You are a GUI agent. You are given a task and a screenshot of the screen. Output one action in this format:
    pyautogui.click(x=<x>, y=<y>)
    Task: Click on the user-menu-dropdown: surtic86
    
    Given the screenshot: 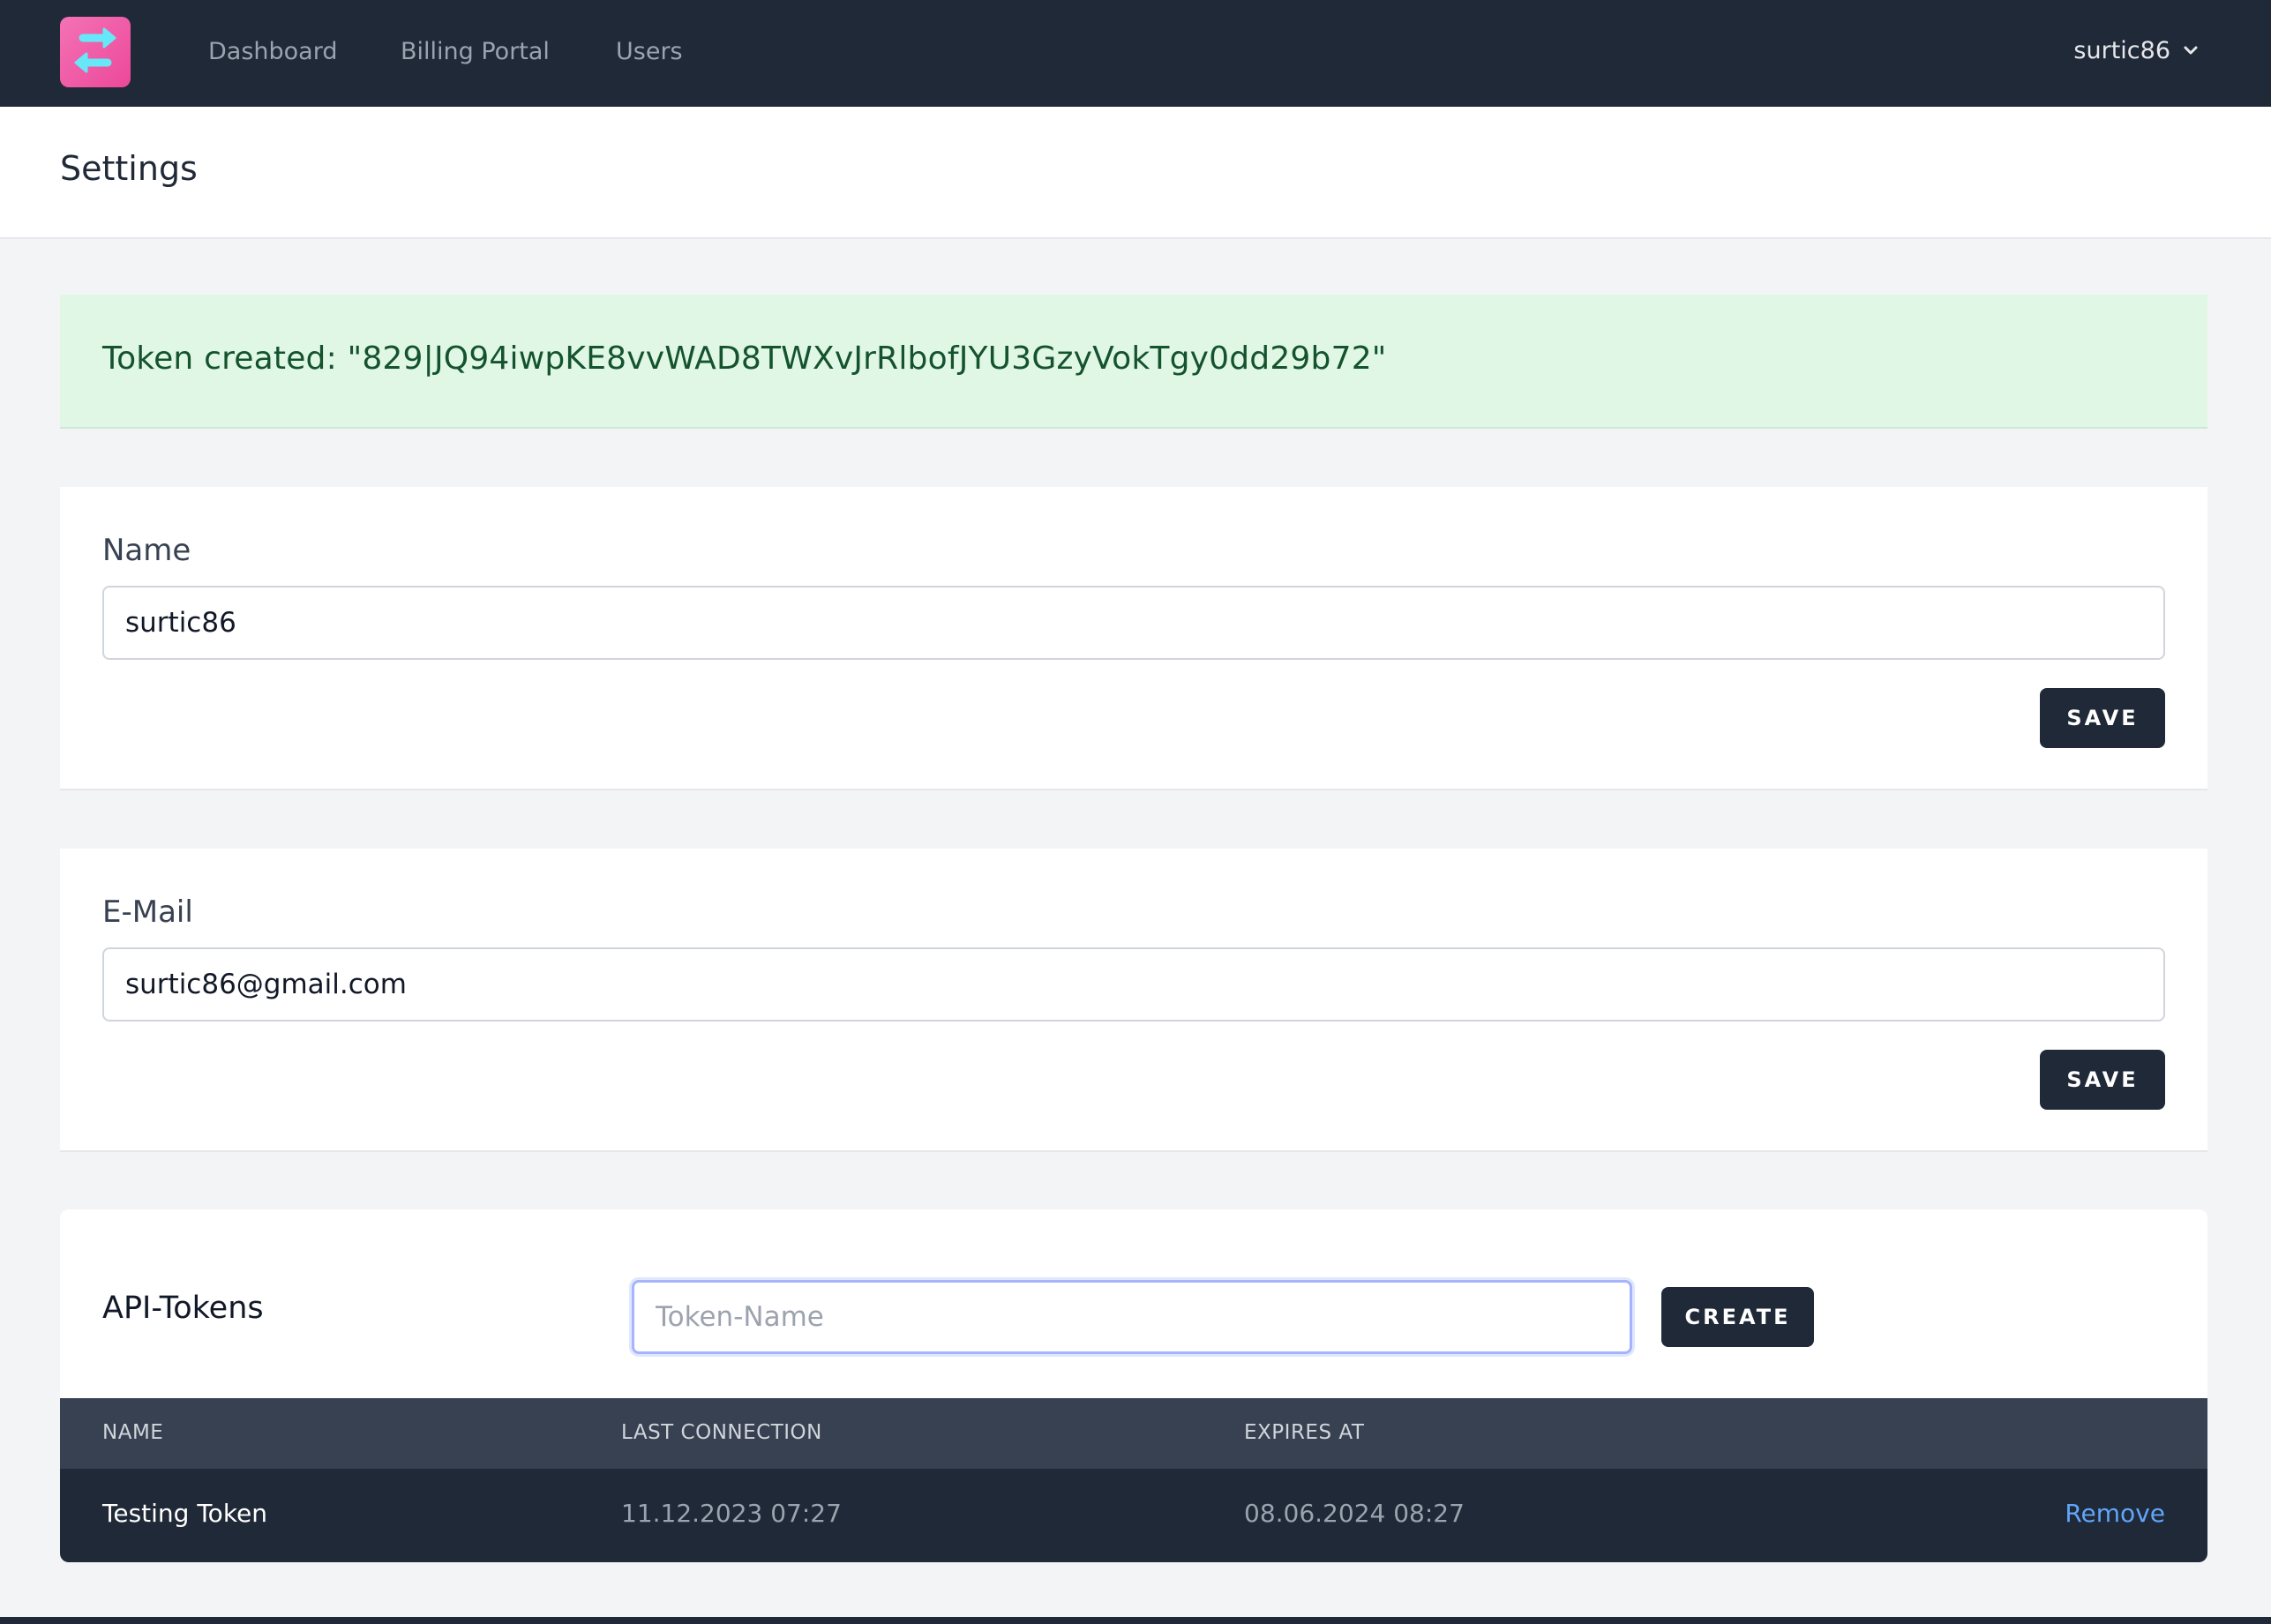 What is the action you would take?
    pyautogui.click(x=2136, y=50)
    